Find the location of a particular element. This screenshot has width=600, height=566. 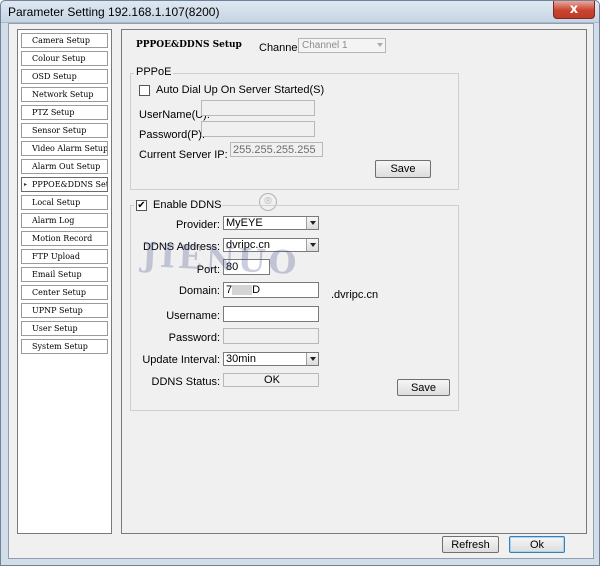

ddns-status-label: DDNS Status: is located at coordinates (185, 382).